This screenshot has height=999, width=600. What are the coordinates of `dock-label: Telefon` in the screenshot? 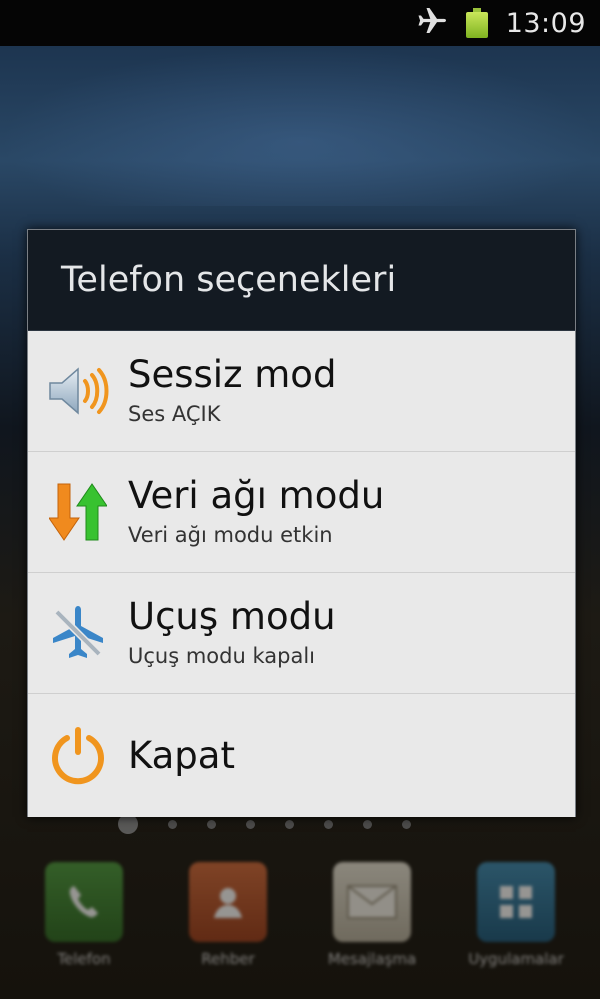 It's located at (84, 959).